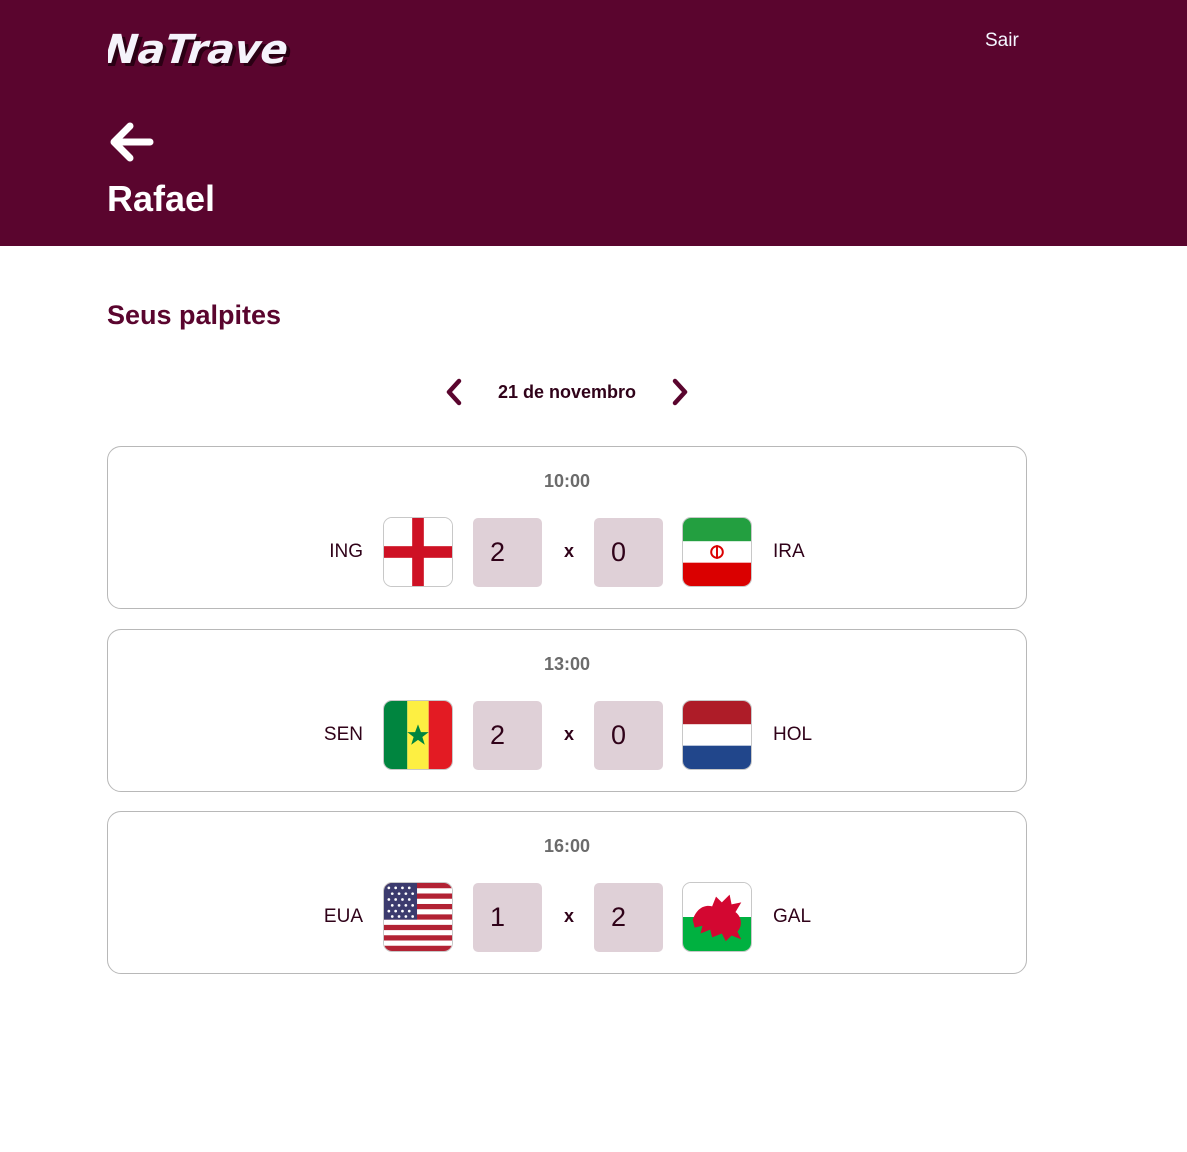  I want to click on next-date-button, so click(680, 392).